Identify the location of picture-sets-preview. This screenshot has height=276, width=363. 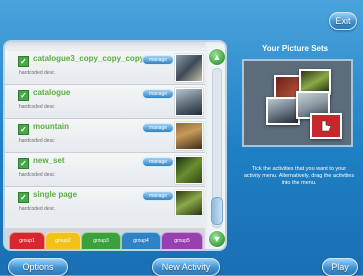
(297, 103).